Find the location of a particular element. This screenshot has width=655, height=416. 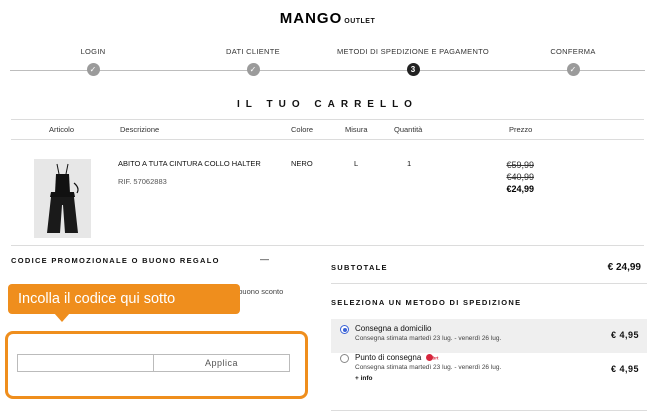

mango-outlet-logo: MANGO OUTLET is located at coordinates (327, 19).